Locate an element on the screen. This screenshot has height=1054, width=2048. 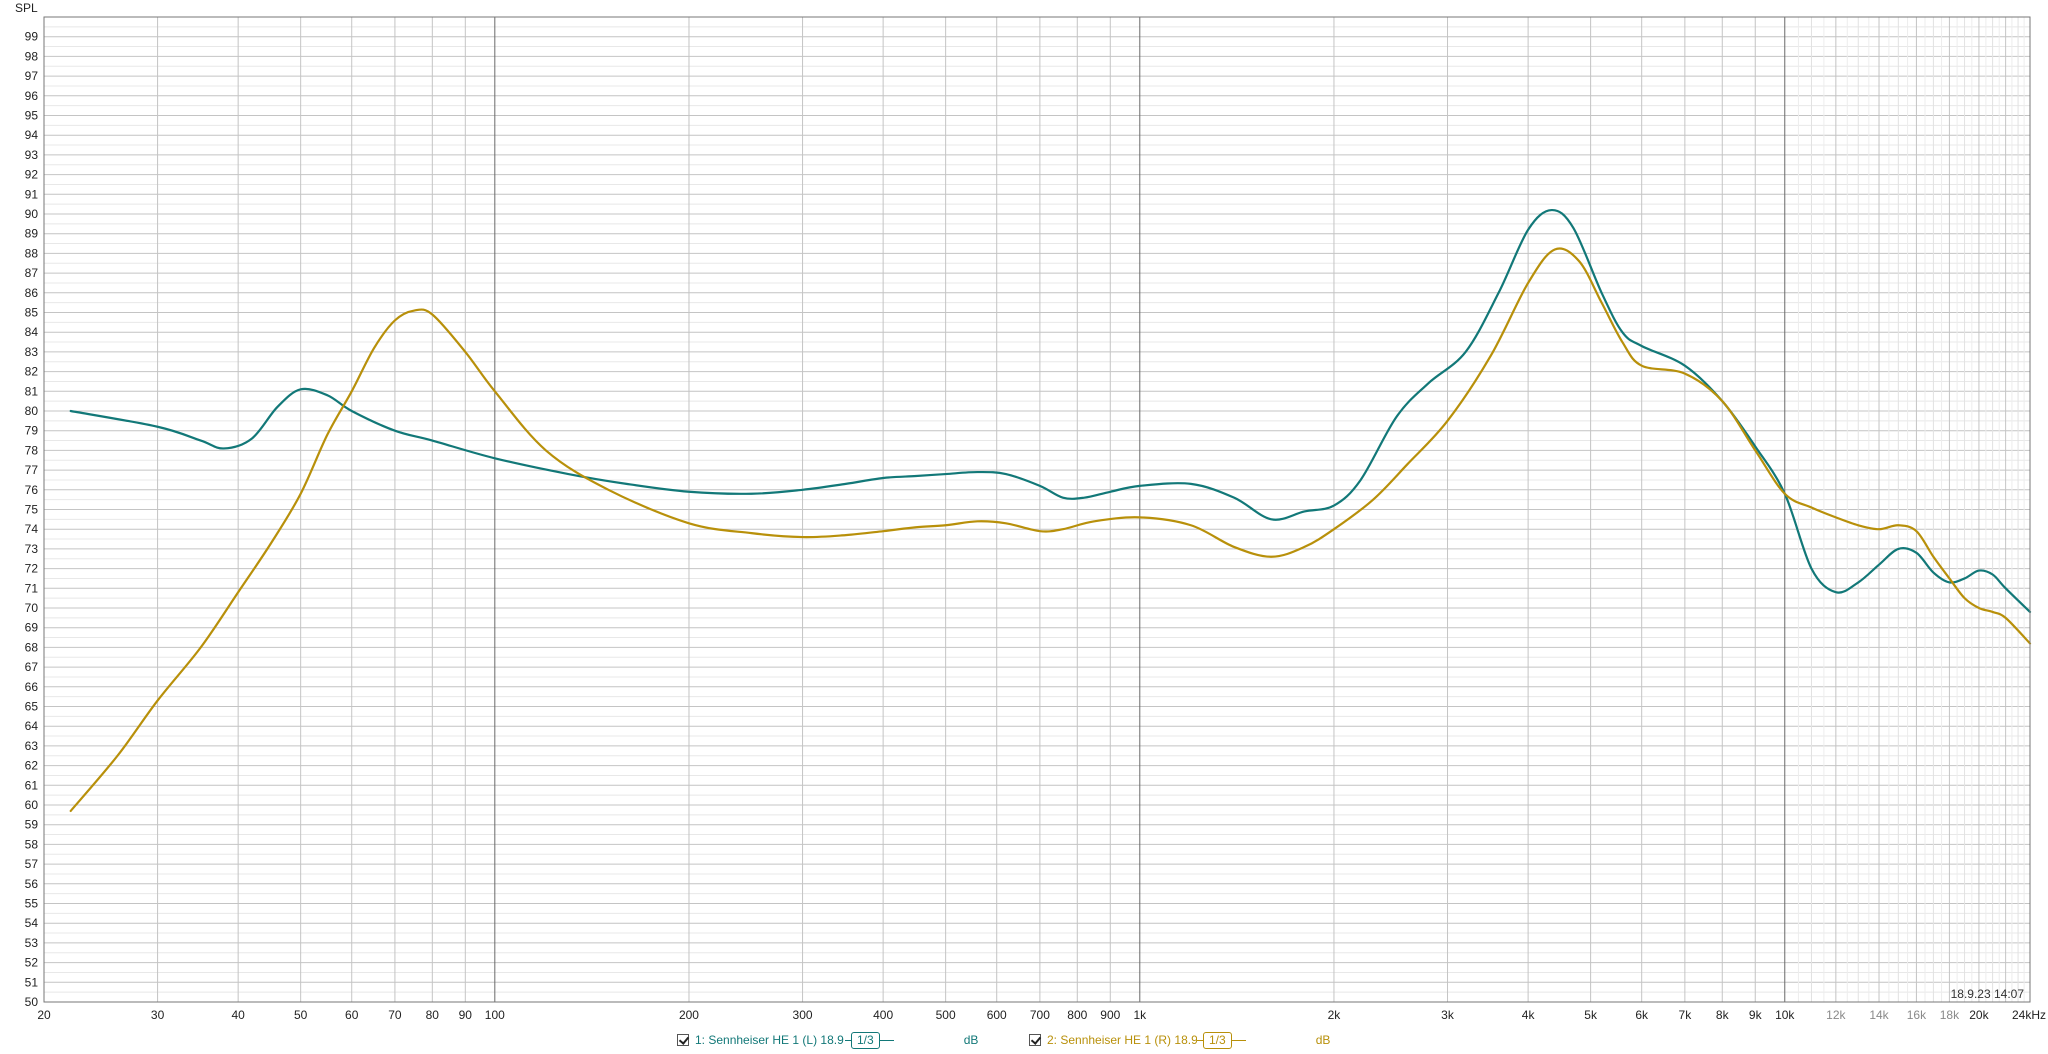
x-tick-label: 600 is located at coordinates (997, 1015).